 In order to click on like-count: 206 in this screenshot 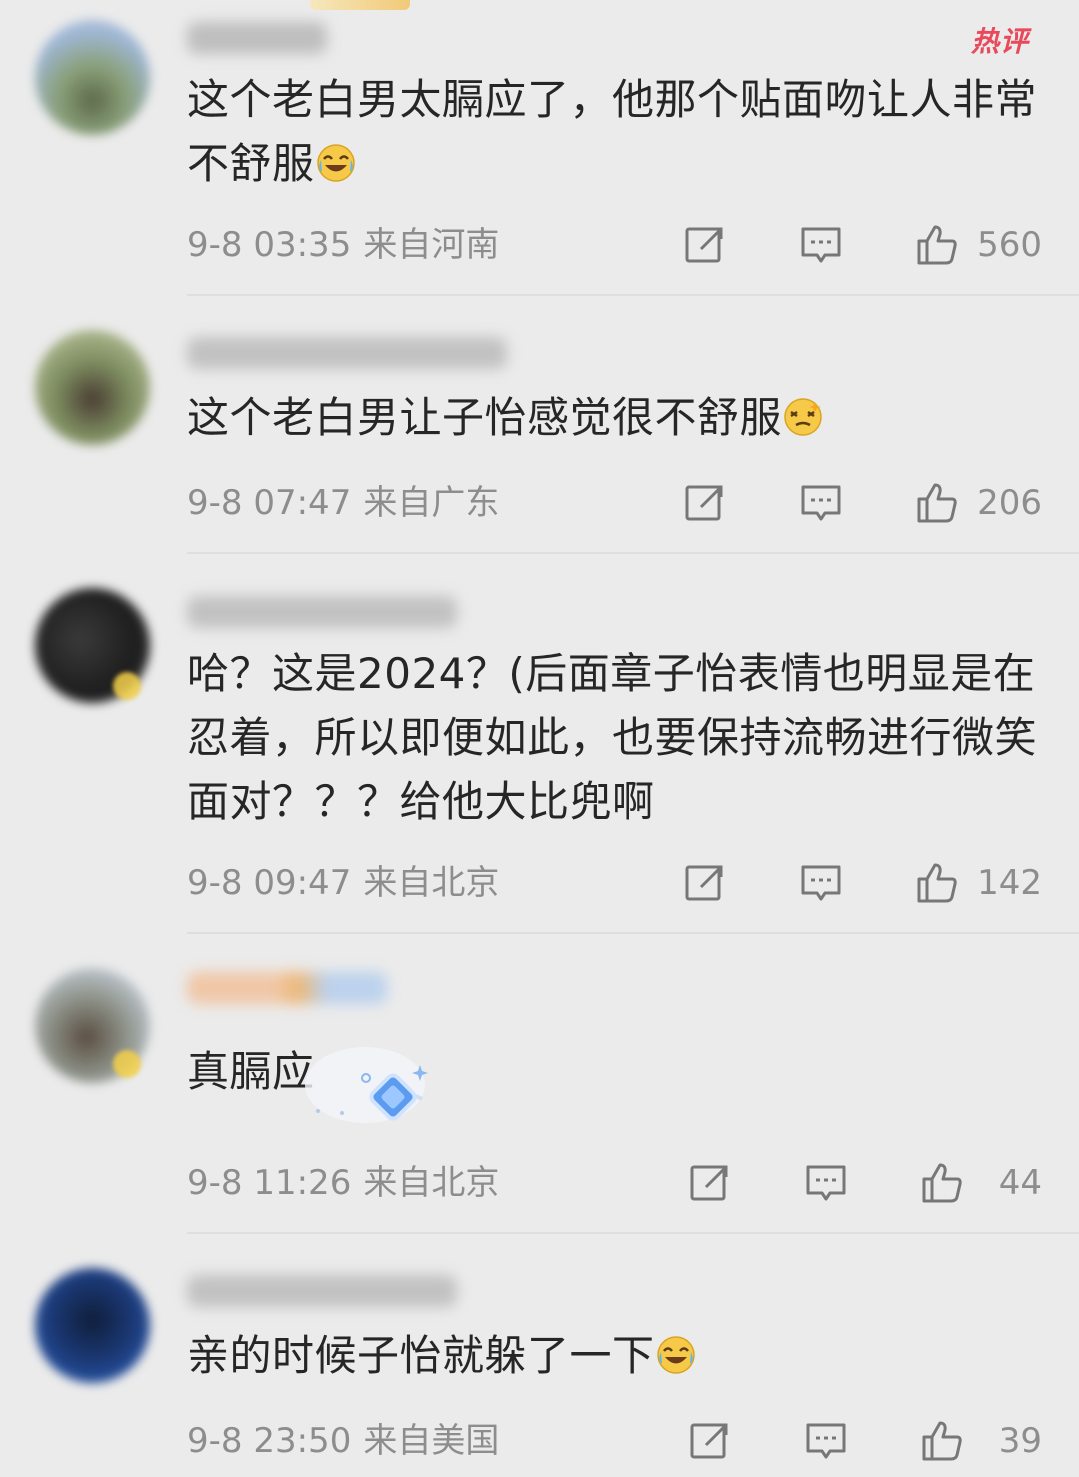, I will do `click(1009, 503)`.